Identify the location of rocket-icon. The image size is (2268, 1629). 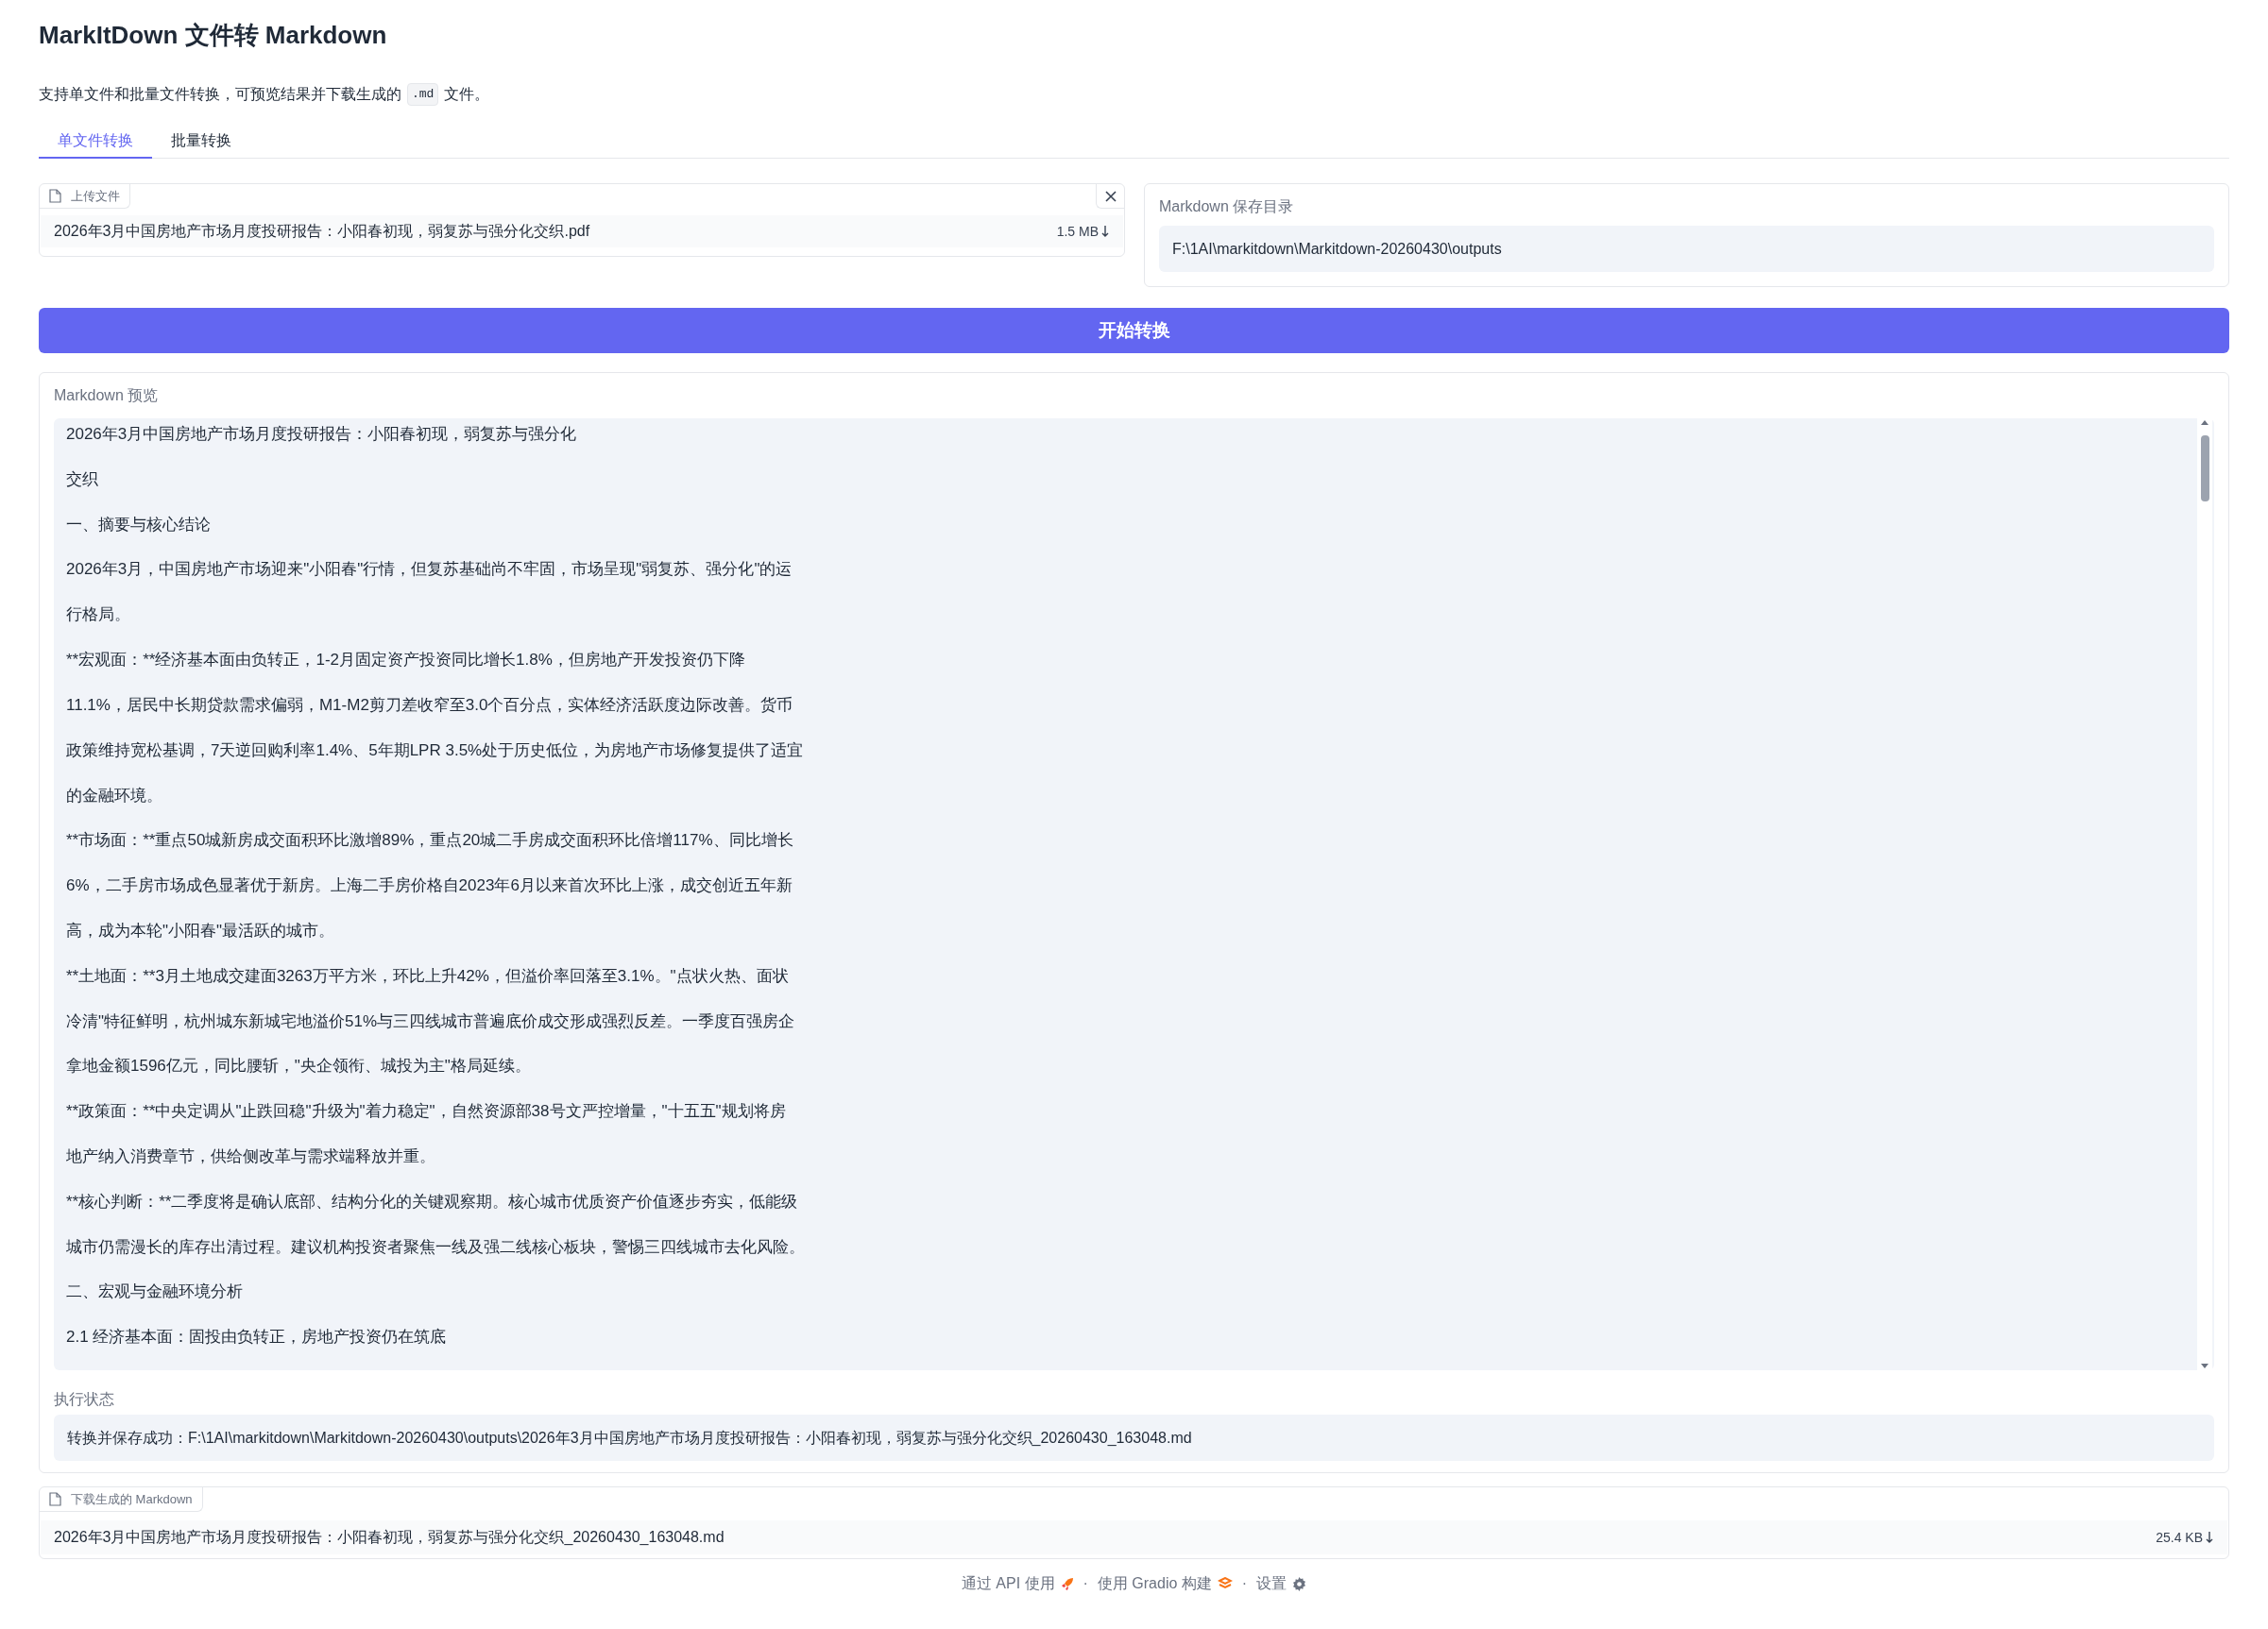
(1067, 1584).